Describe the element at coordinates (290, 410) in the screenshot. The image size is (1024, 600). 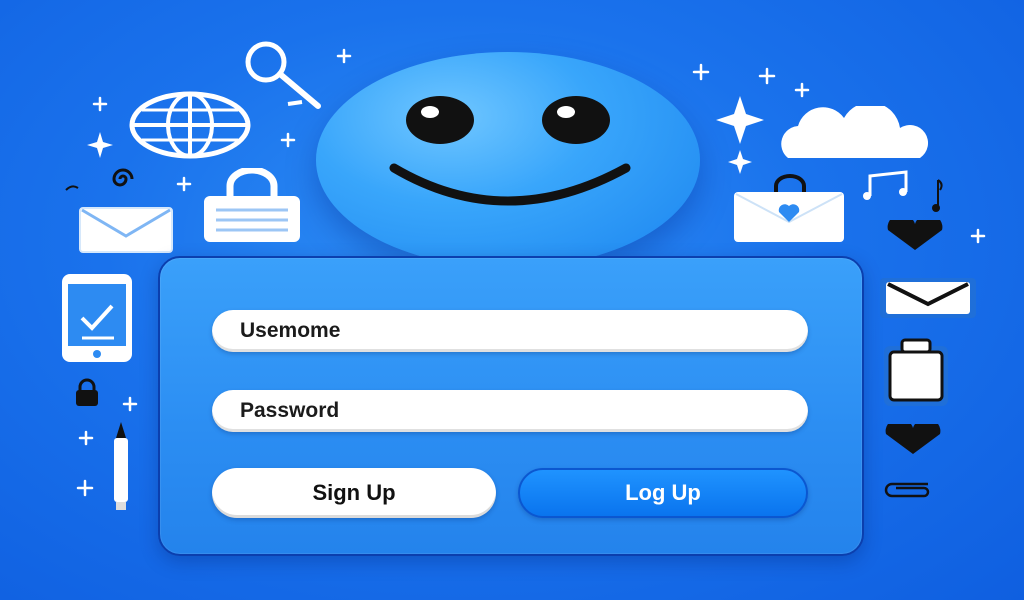
I see `password-placeholder: Password` at that location.